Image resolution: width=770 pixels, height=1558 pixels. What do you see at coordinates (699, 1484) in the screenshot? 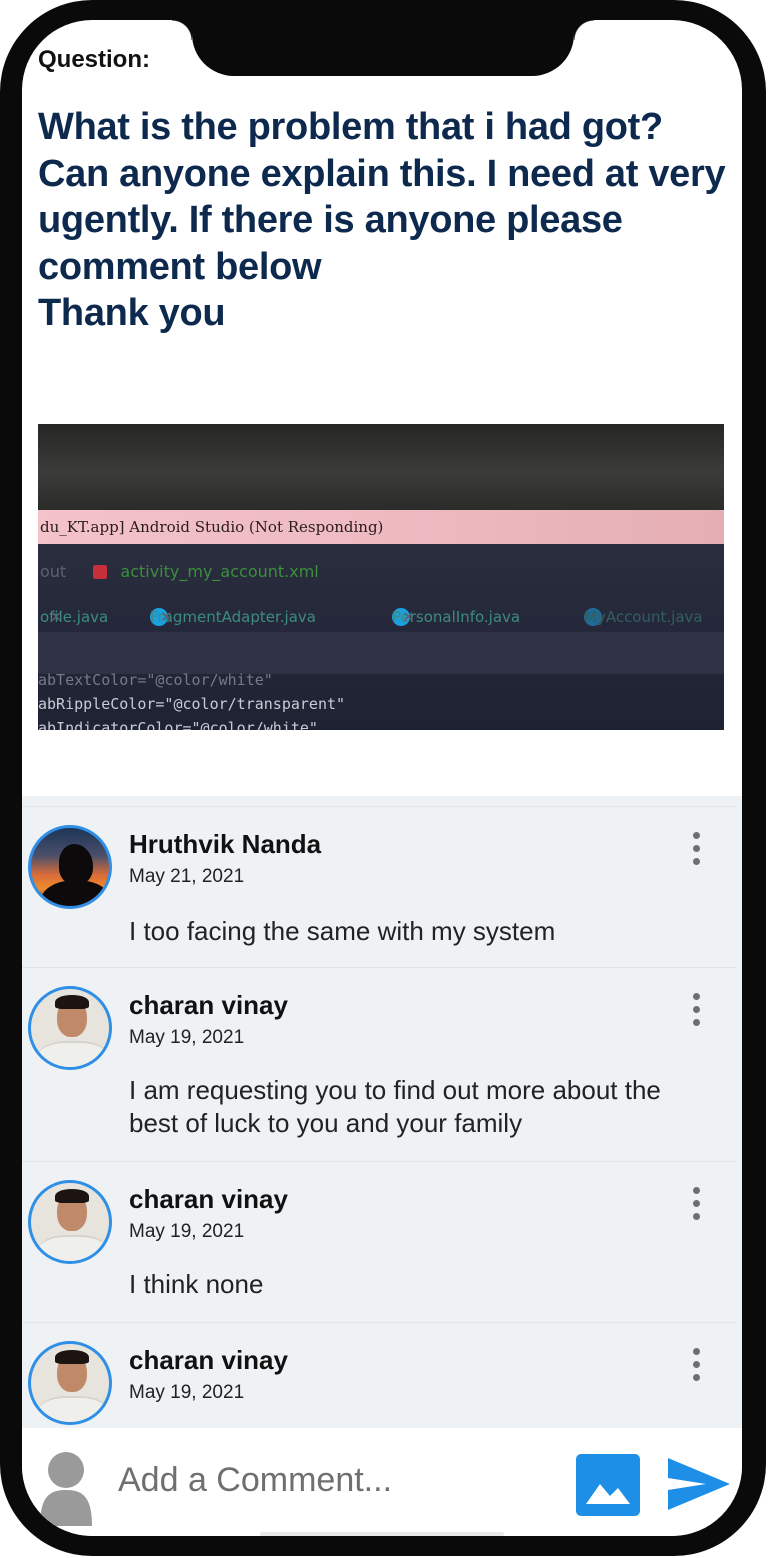
I see `send-icon` at bounding box center [699, 1484].